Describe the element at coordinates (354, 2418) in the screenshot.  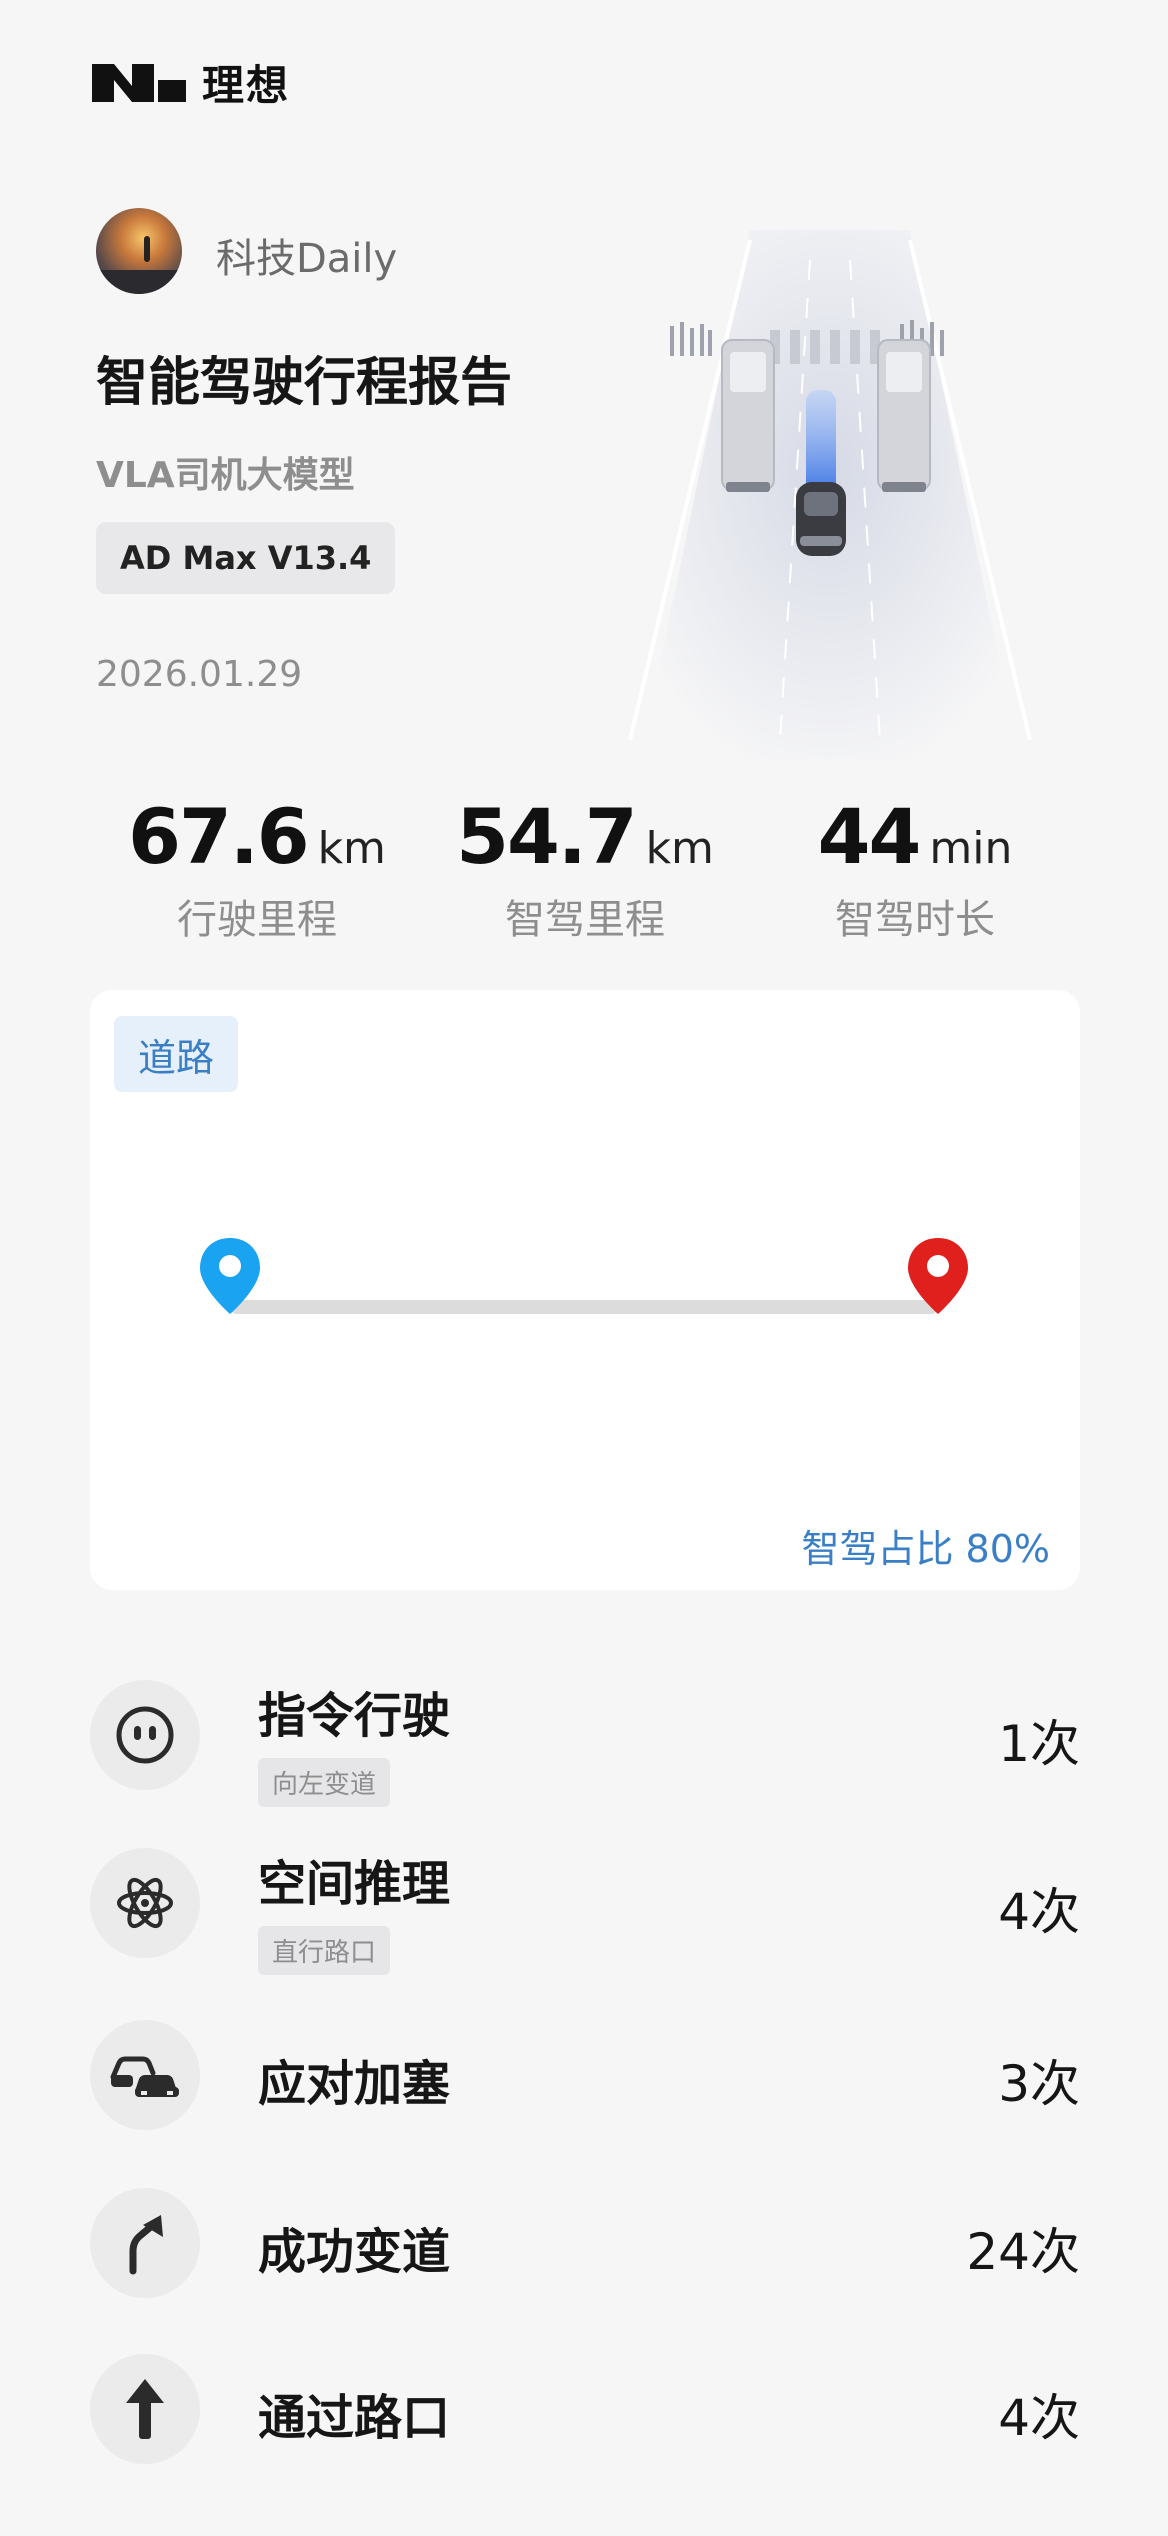
I see `event-name: 通过路口` at that location.